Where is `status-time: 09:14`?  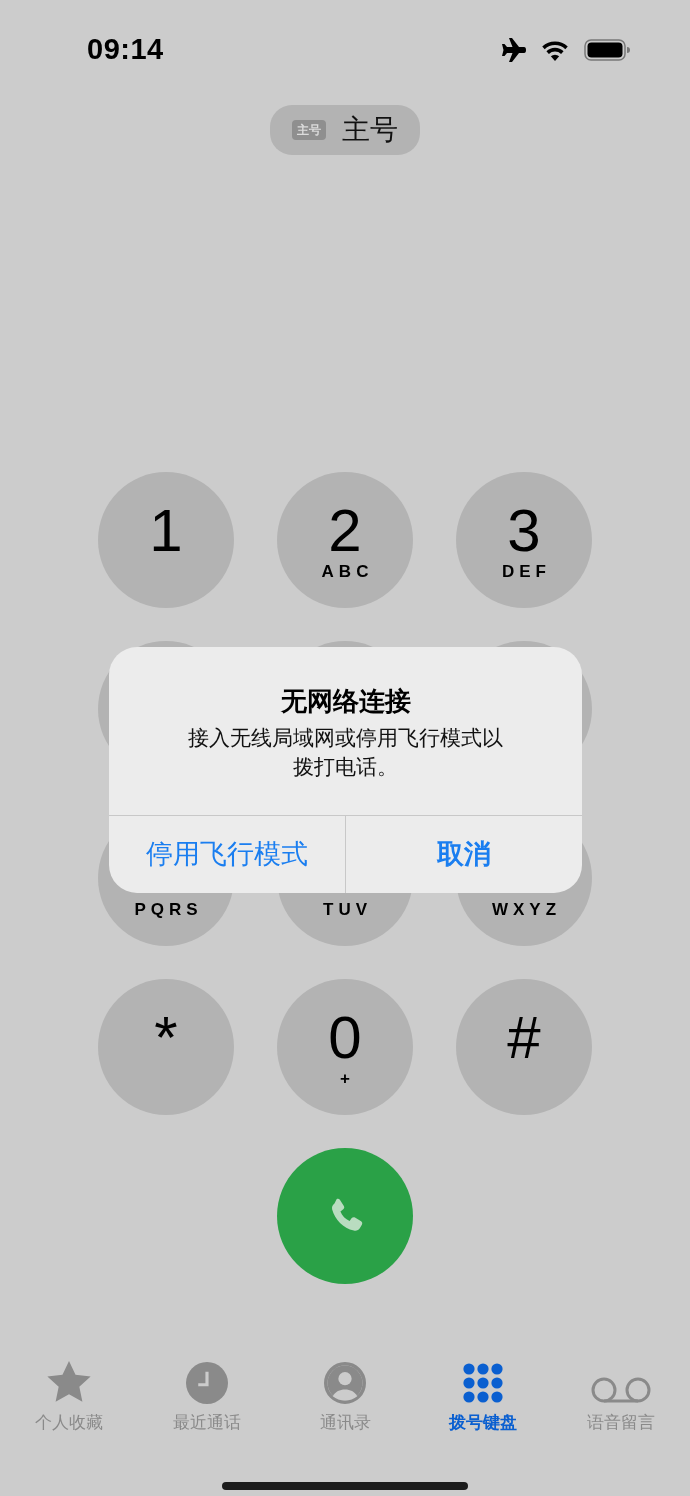
status-time: 09:14 is located at coordinates (125, 50).